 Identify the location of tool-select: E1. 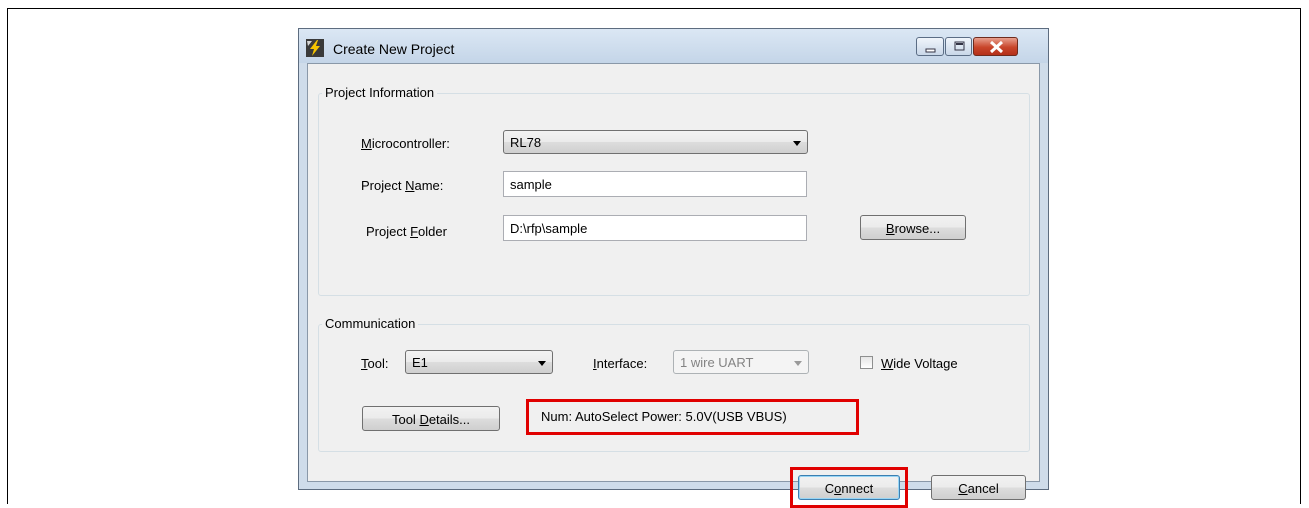
(479, 362).